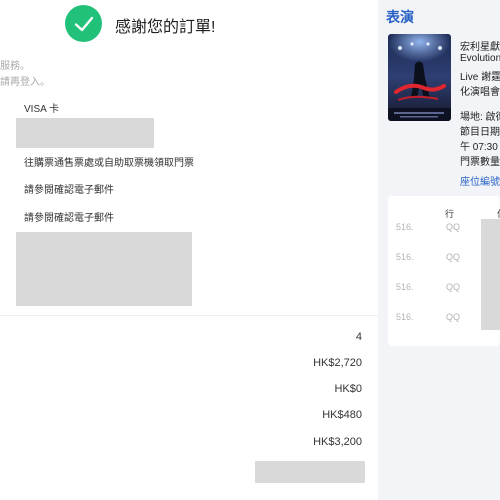 The image size is (500, 500). I want to click on success-check-icon, so click(83, 23).